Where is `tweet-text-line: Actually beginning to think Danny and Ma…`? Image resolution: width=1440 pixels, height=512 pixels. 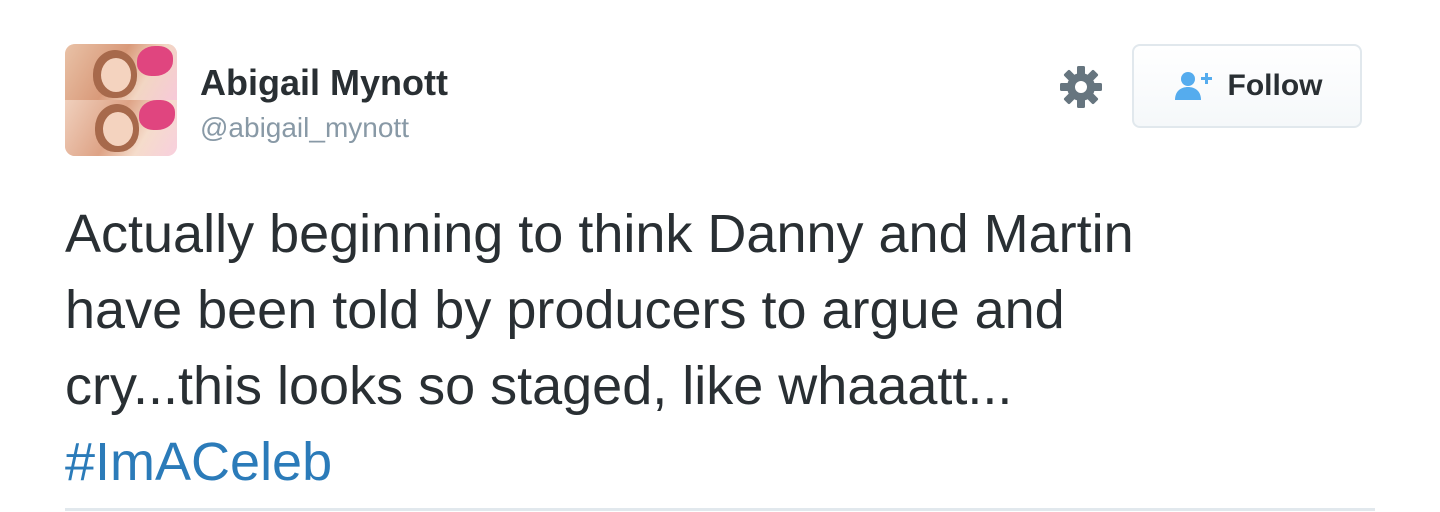 tweet-text-line: Actually beginning to think Danny and Ma… is located at coordinates (599, 234).